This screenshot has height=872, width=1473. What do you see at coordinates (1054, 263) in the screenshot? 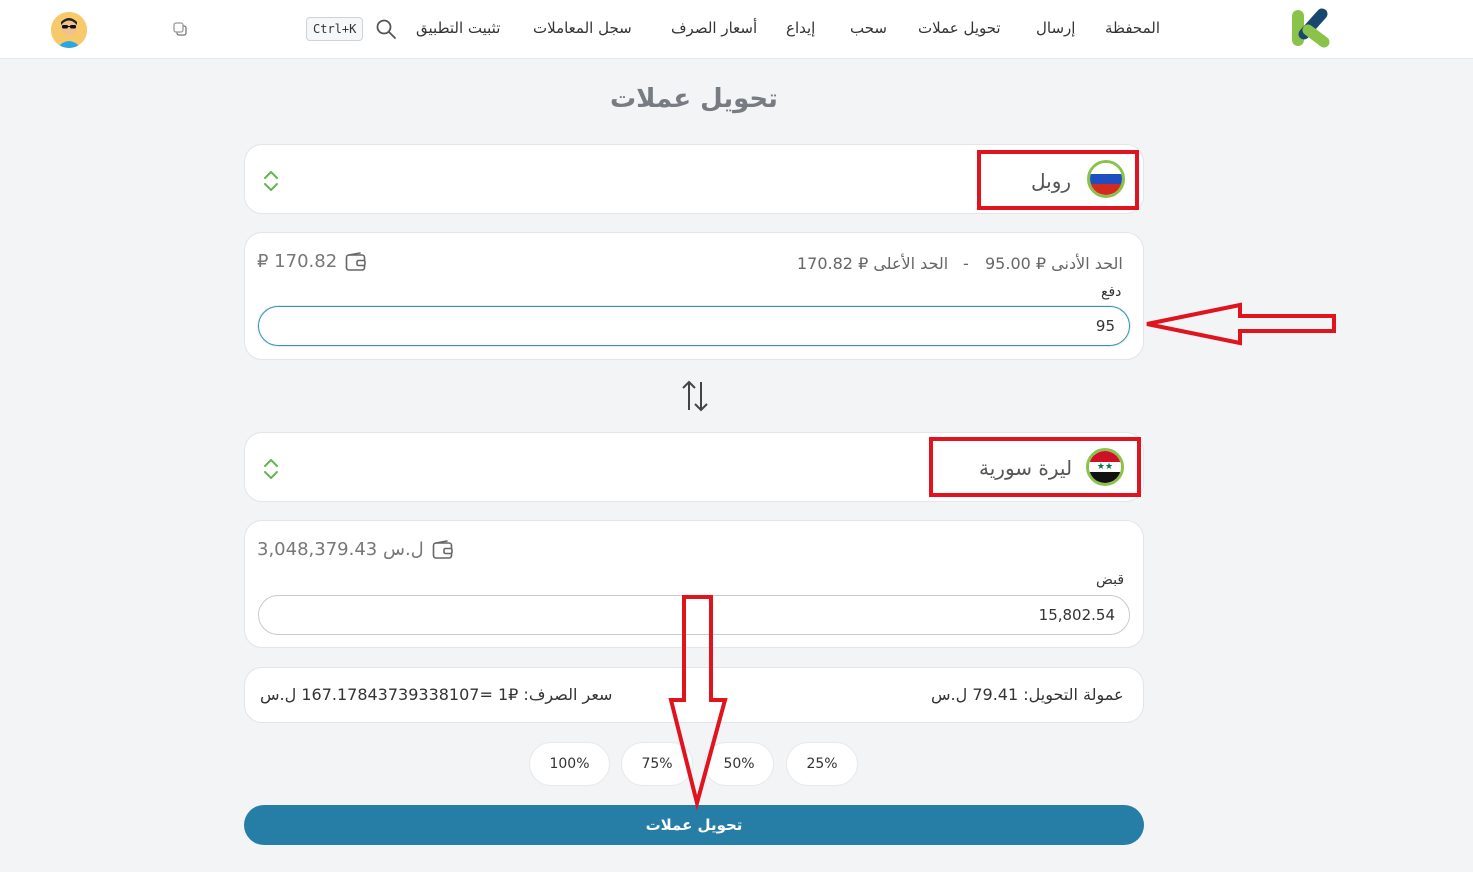
I see `min-limit-text: الحد الأدنى ₽ 95.00` at bounding box center [1054, 263].